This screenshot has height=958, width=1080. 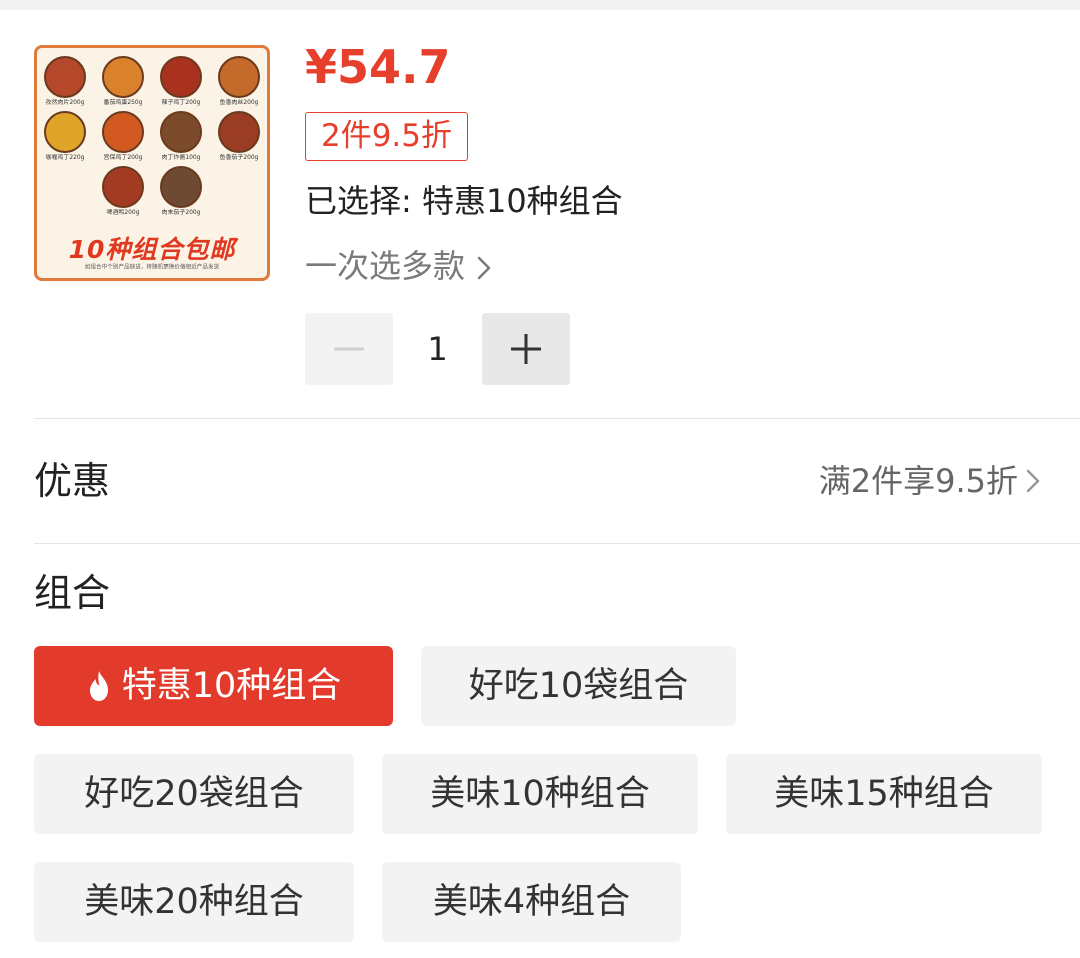 I want to click on food-label: 宫保鸡丁200g, so click(x=123, y=157).